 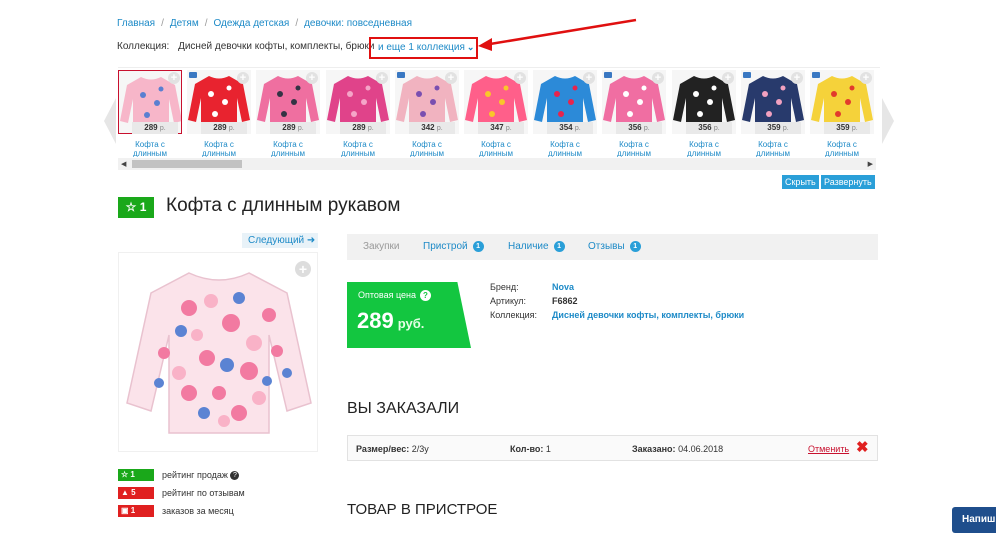 I want to click on stat-label: рейтинг по отзывам, so click(x=203, y=493).